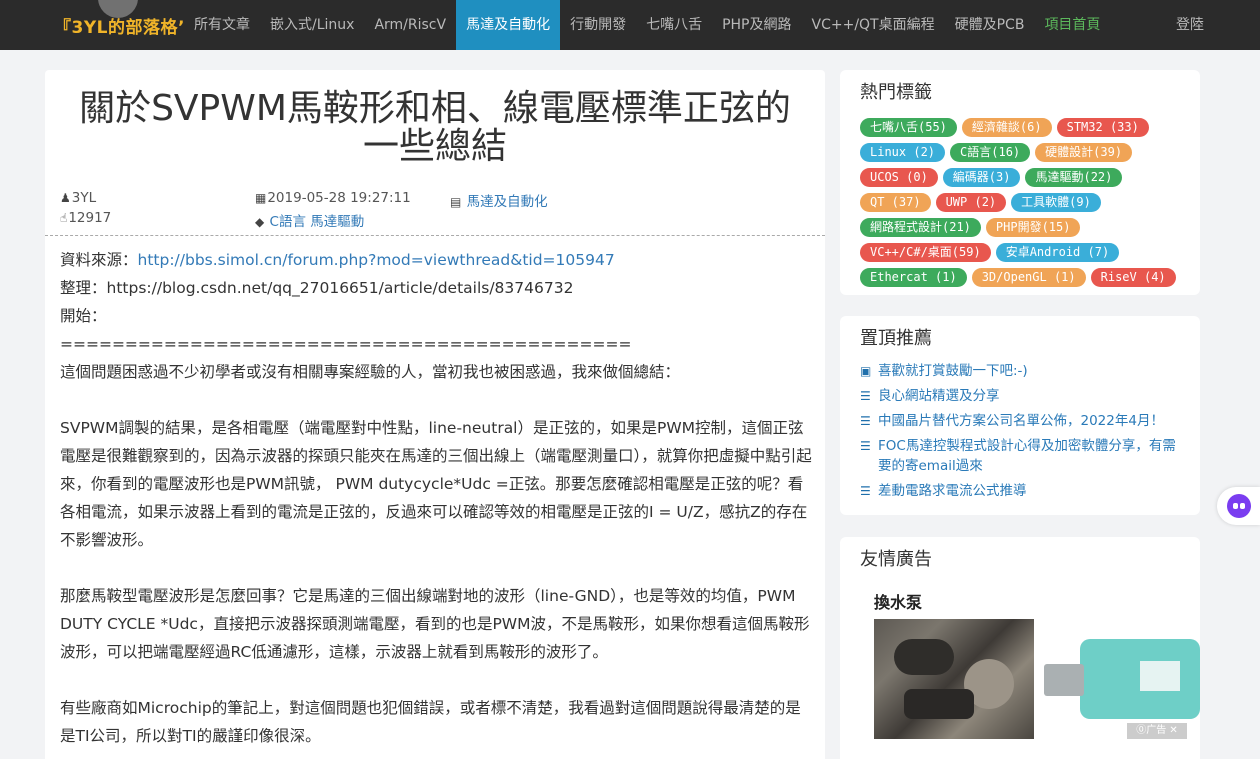  I want to click on user-icon: ♟, so click(65, 198).